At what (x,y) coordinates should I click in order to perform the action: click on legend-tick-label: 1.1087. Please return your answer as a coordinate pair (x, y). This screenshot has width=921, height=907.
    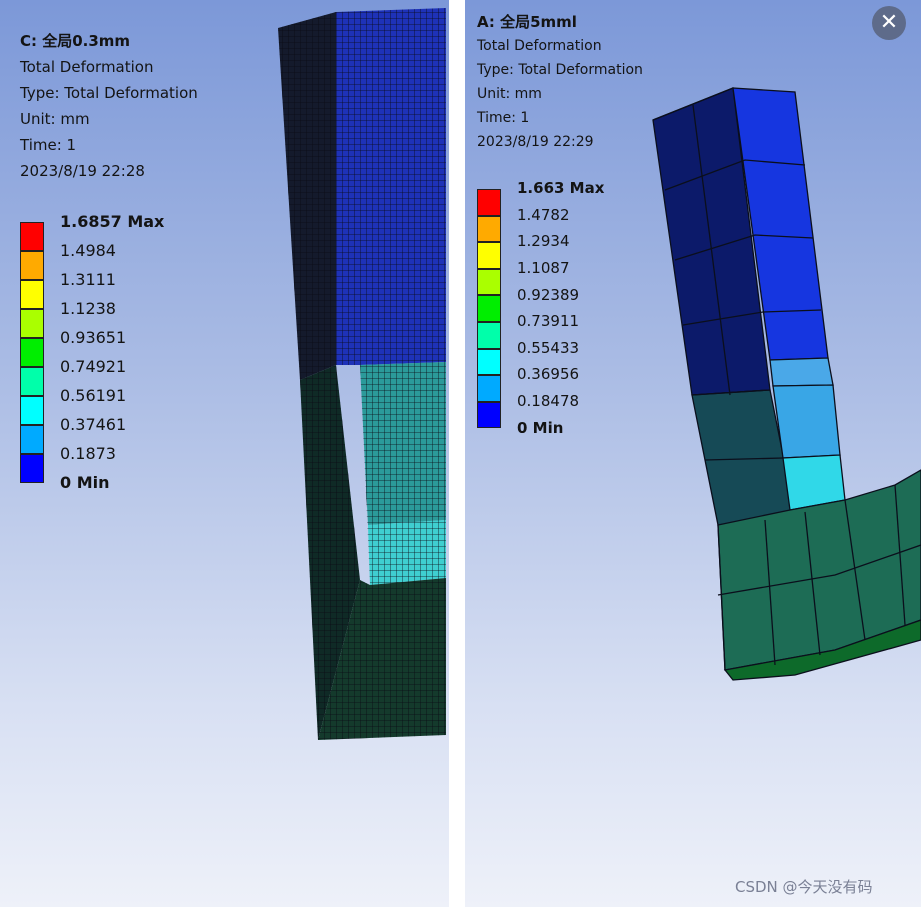
    Looking at the image, I should click on (543, 268).